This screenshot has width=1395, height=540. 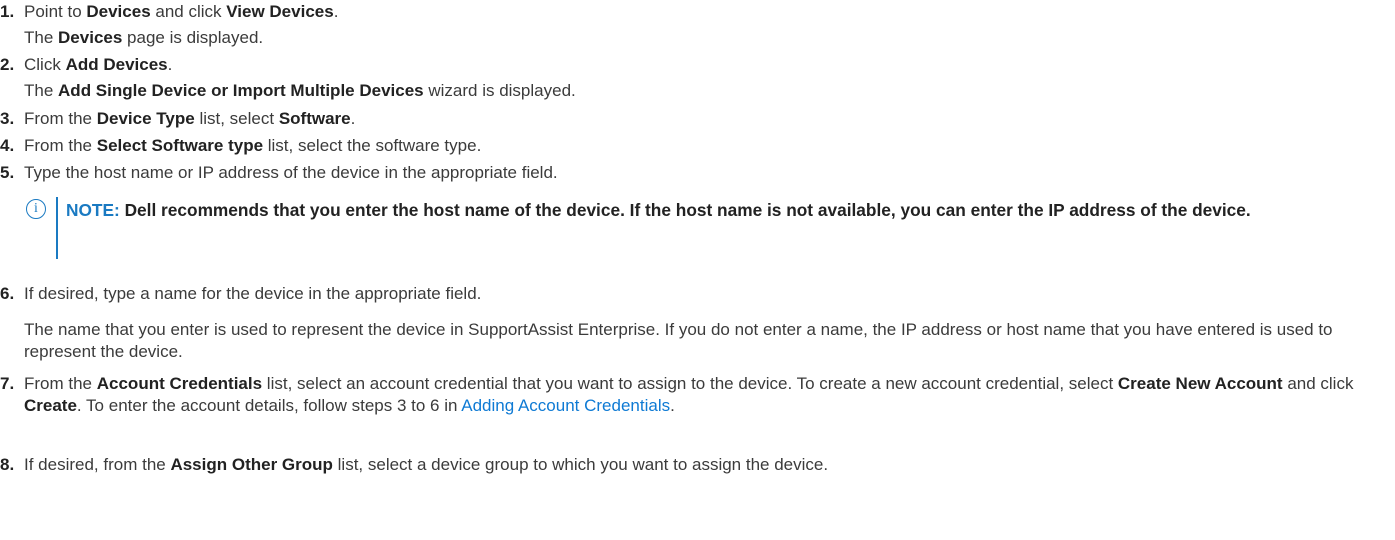 What do you see at coordinates (145, 118) in the screenshot?
I see `ui-term: Device Type` at bounding box center [145, 118].